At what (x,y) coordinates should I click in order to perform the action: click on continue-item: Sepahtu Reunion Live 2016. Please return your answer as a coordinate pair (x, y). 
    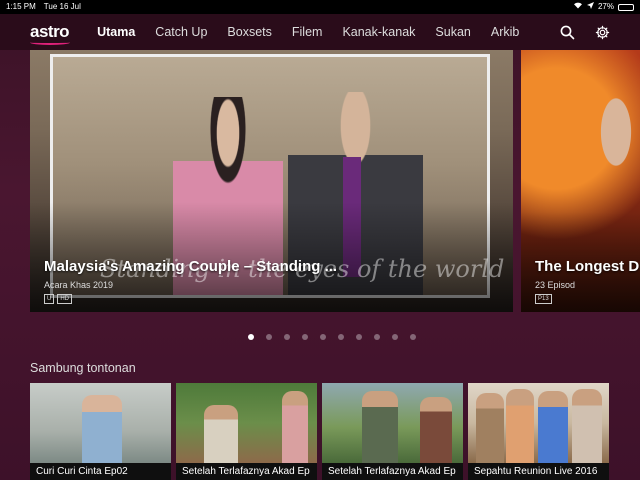
    Looking at the image, I should click on (538, 431).